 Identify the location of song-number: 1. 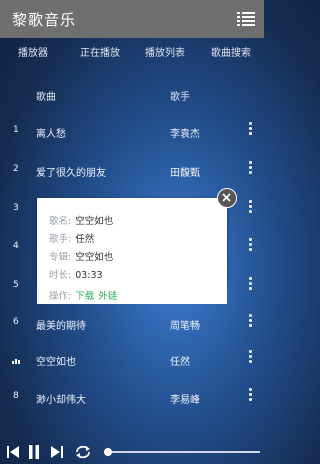
(16, 130).